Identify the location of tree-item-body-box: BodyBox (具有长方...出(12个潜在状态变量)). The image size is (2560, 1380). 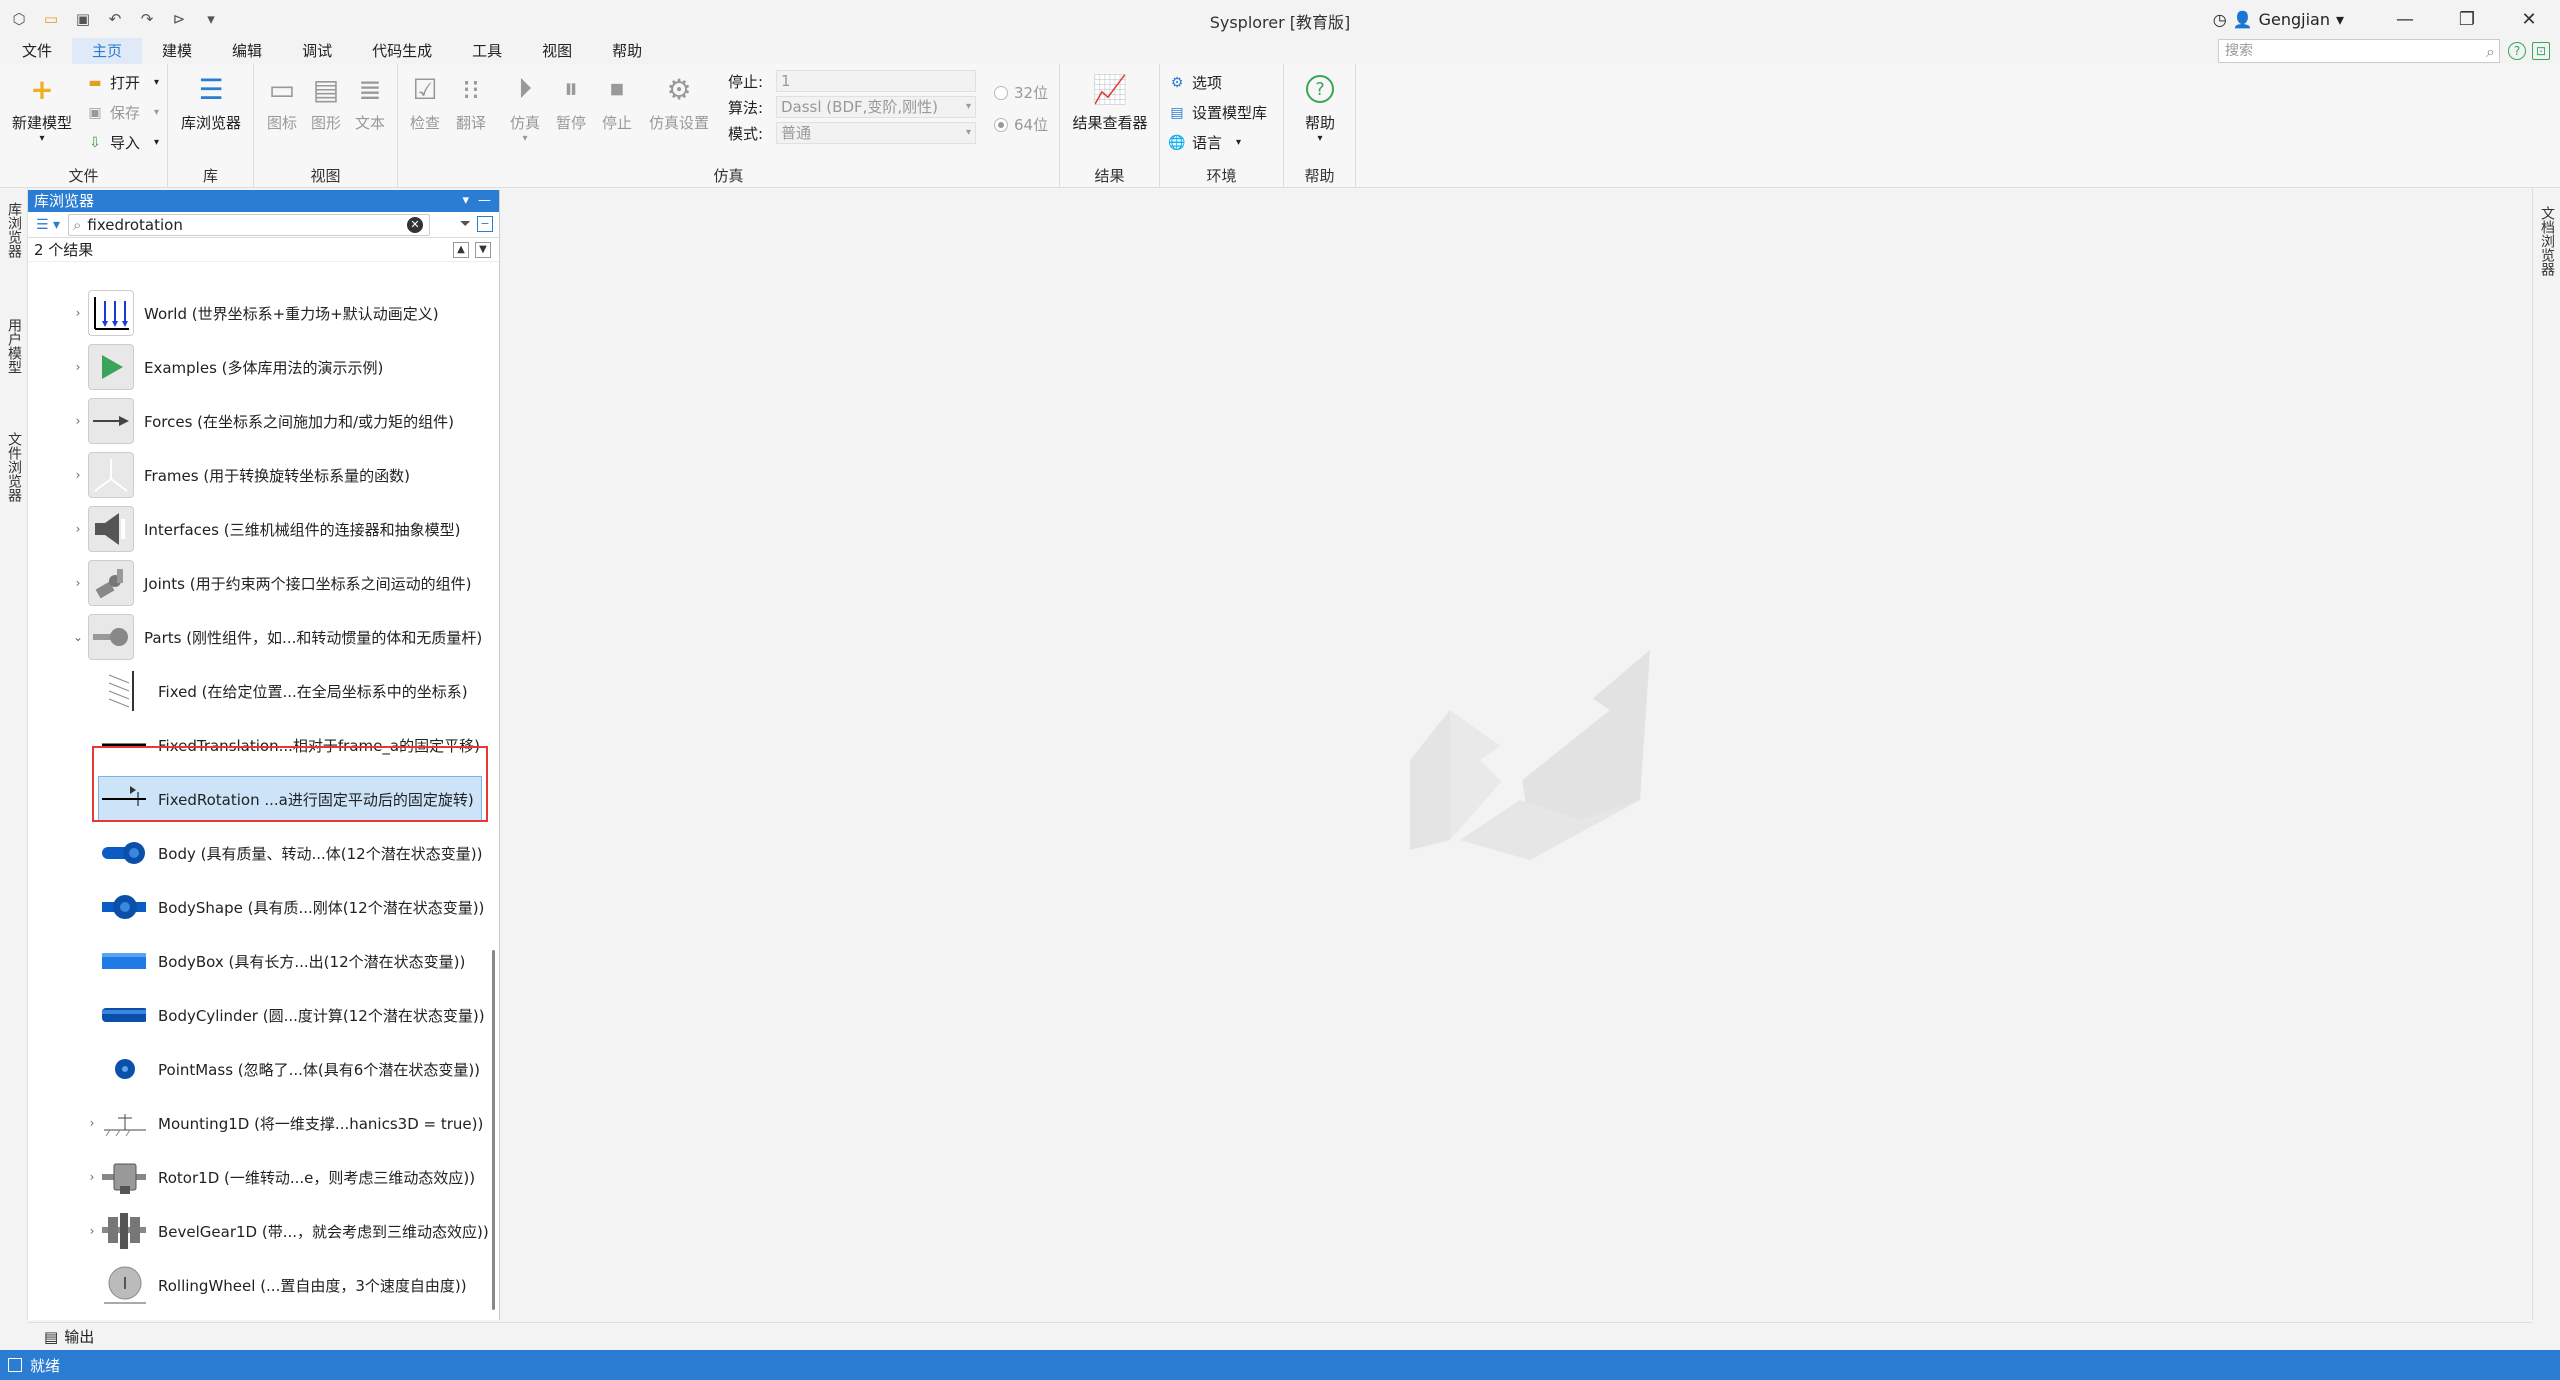
(261, 961).